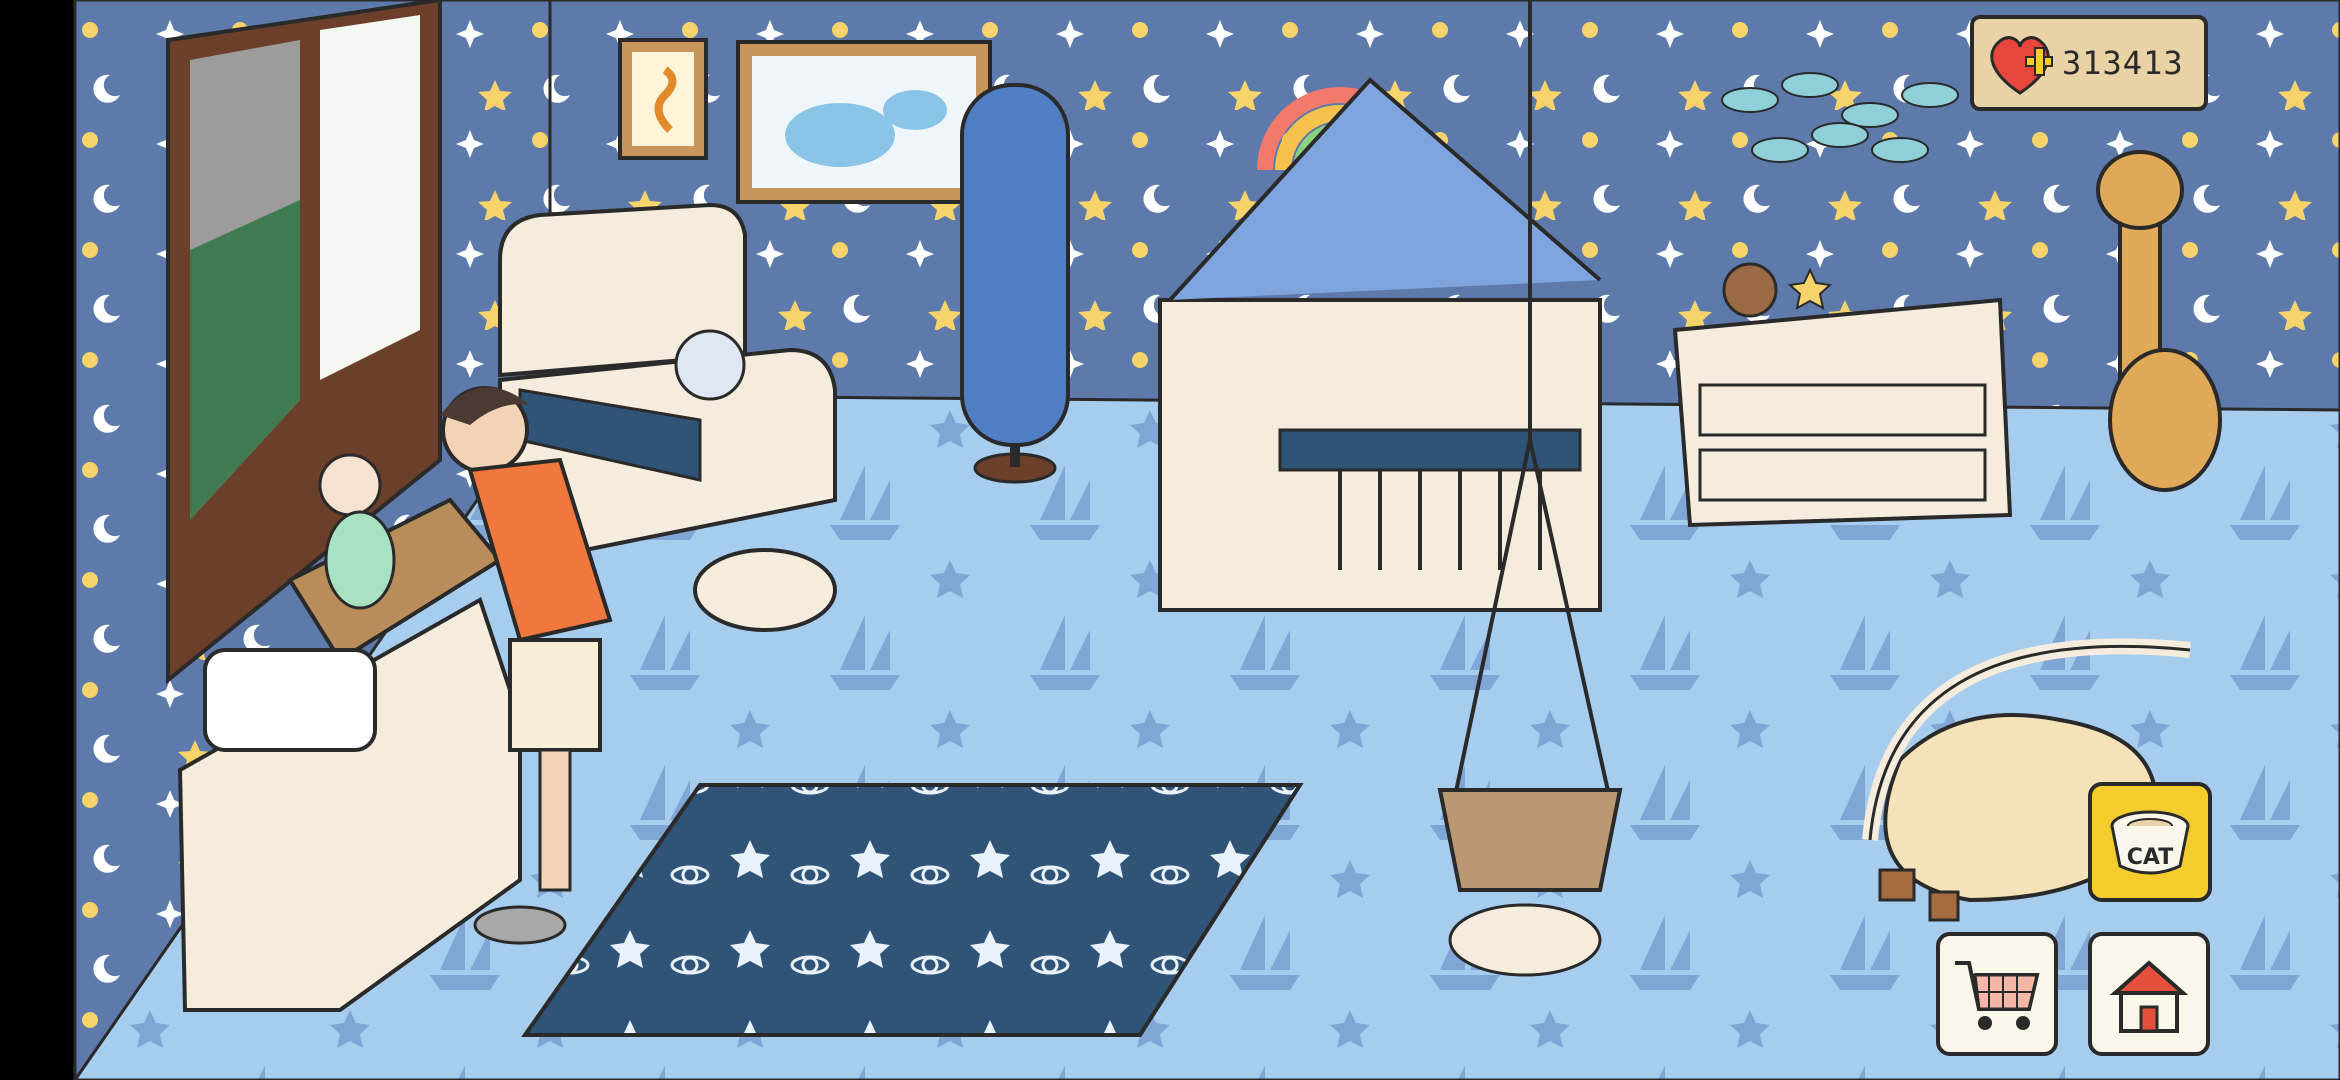 Image resolution: width=2340 pixels, height=1080 pixels. Describe the element at coordinates (1015, 283) in the screenshot. I see `floor-lamp` at that location.